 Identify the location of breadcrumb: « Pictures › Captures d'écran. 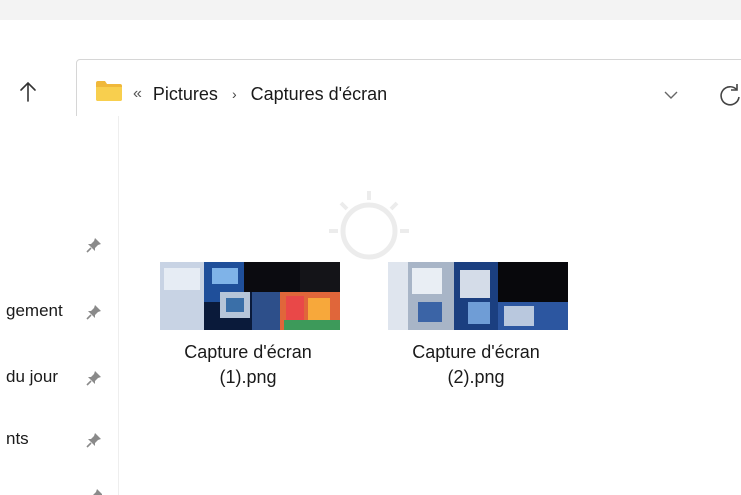
(260, 94).